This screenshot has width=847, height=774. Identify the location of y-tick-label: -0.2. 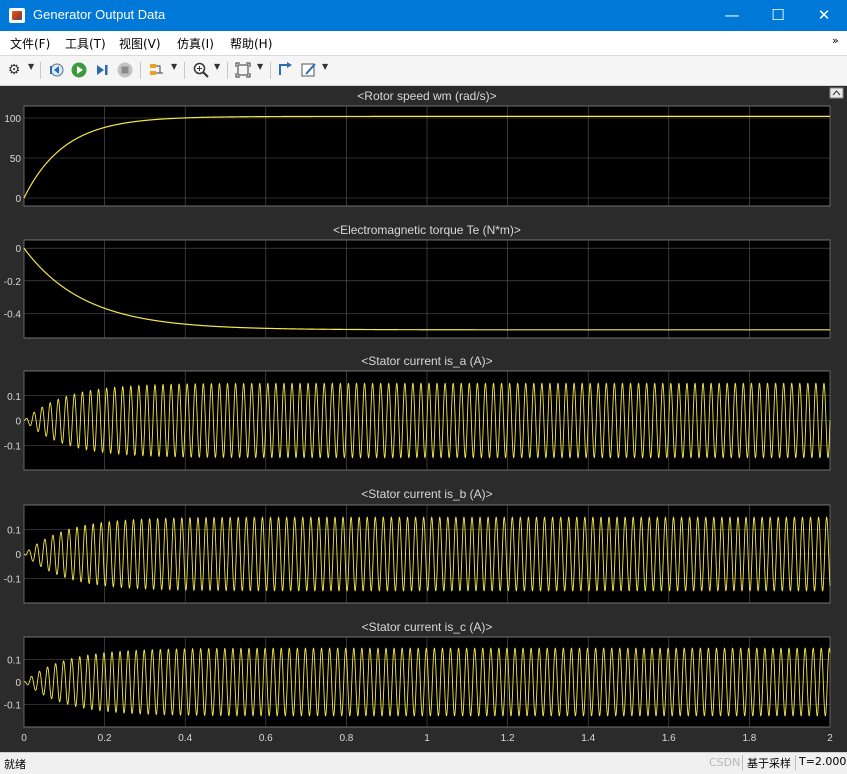
(13, 282).